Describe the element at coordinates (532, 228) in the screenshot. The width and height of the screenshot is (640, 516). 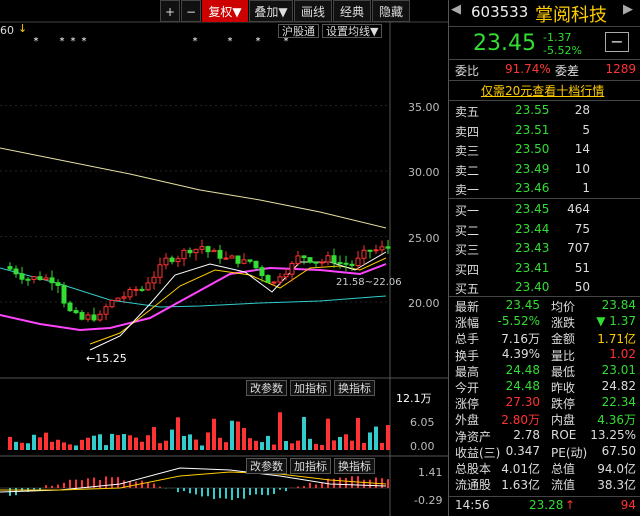
I see `bid-price: 23.44` at that location.